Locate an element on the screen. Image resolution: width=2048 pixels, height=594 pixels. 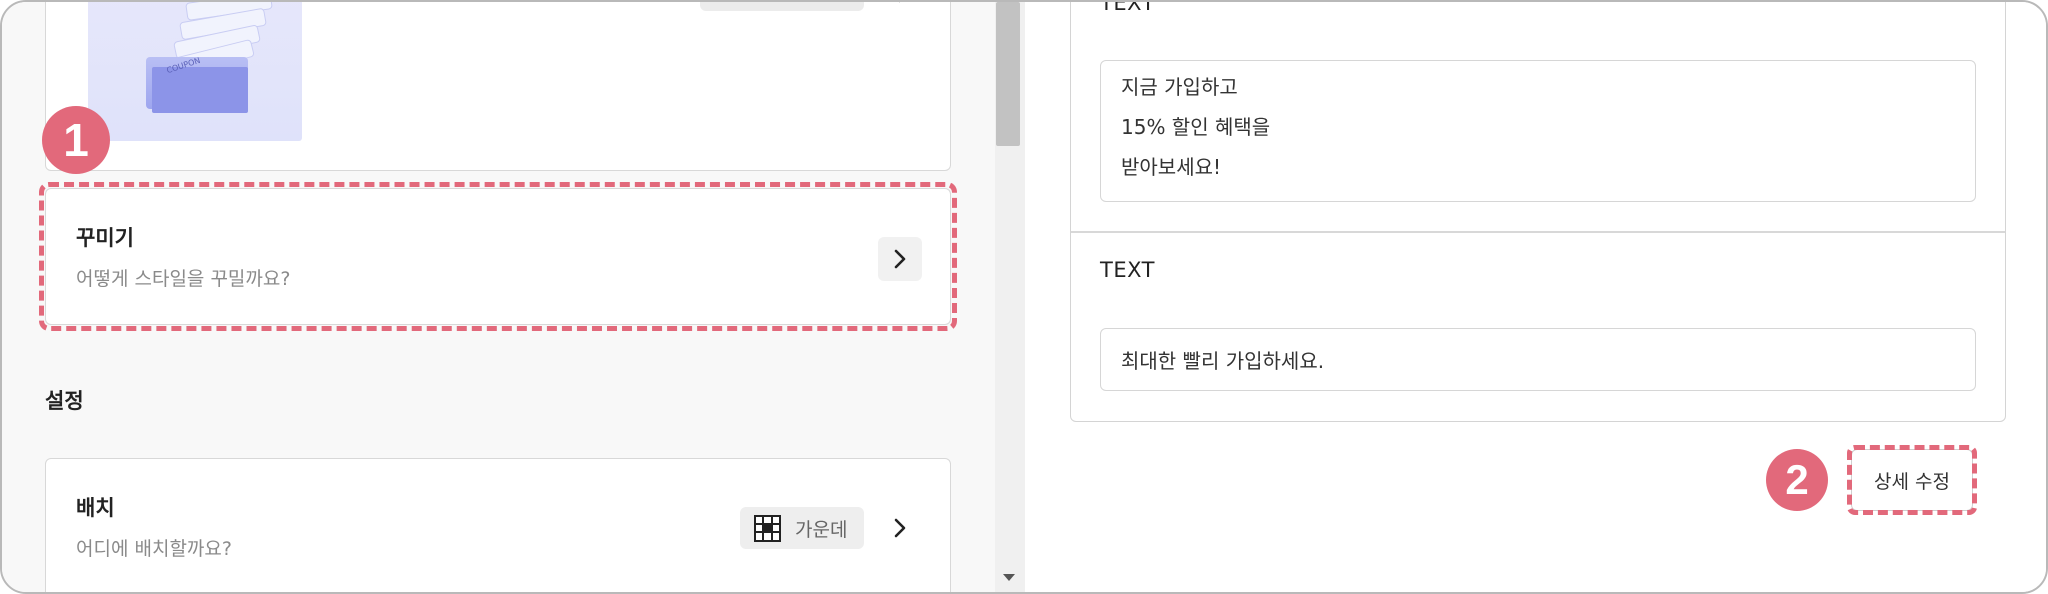
coupon-illustration: COUPON is located at coordinates (195, 71).